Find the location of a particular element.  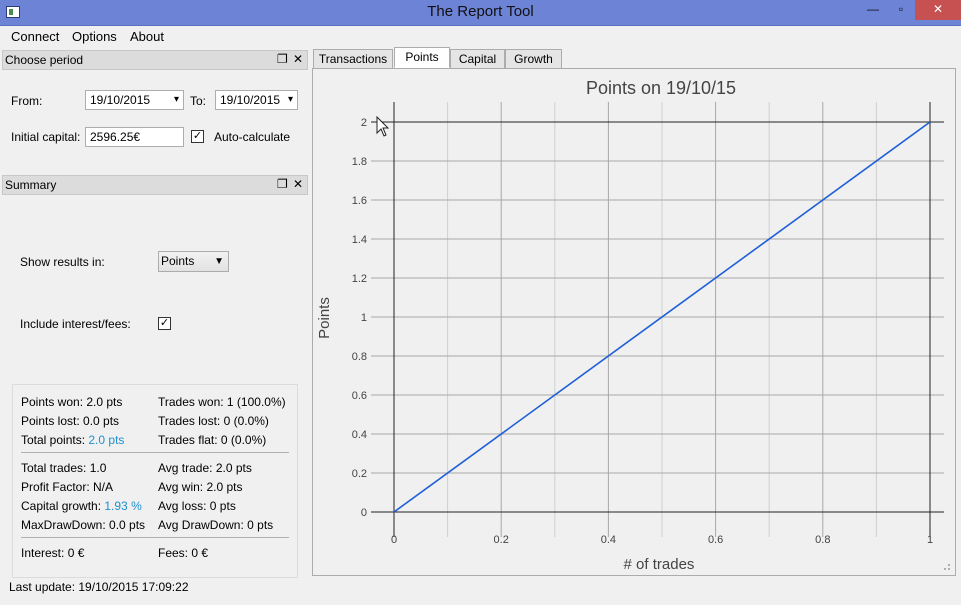

y-tick-label: 0 is located at coordinates (364, 513).